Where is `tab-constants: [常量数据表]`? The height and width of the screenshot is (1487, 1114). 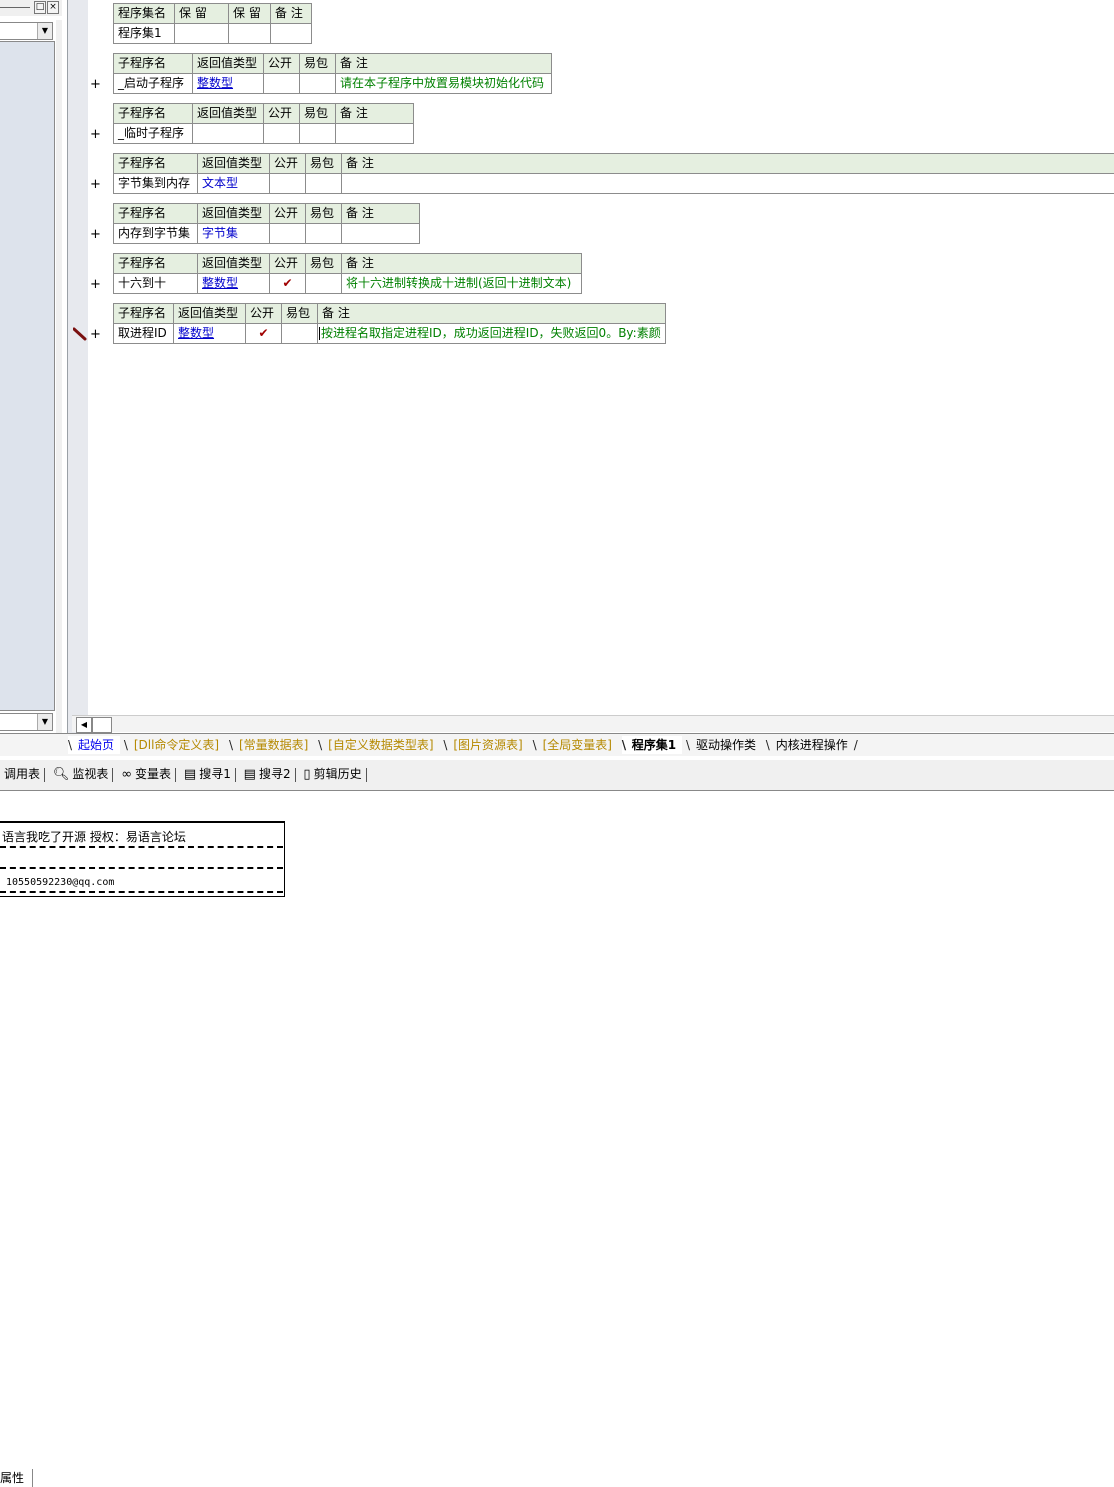 tab-constants: [常量数据表] is located at coordinates (271, 745).